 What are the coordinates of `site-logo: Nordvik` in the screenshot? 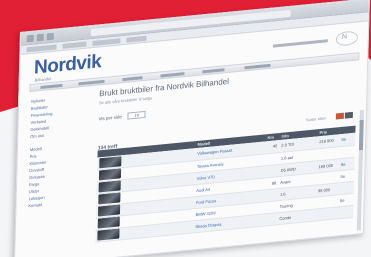 It's located at (68, 65).